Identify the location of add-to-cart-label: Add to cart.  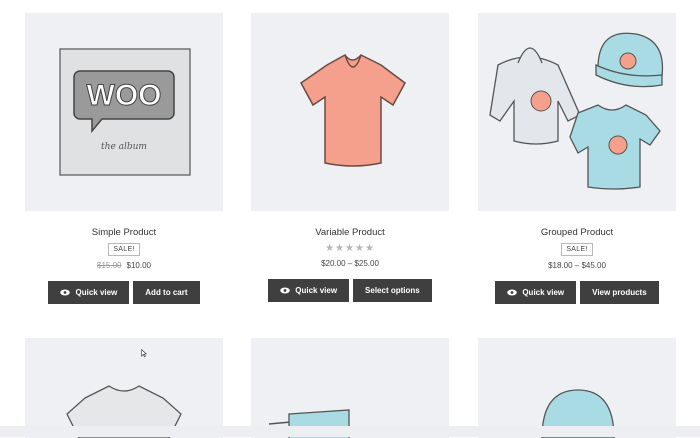
(166, 292).